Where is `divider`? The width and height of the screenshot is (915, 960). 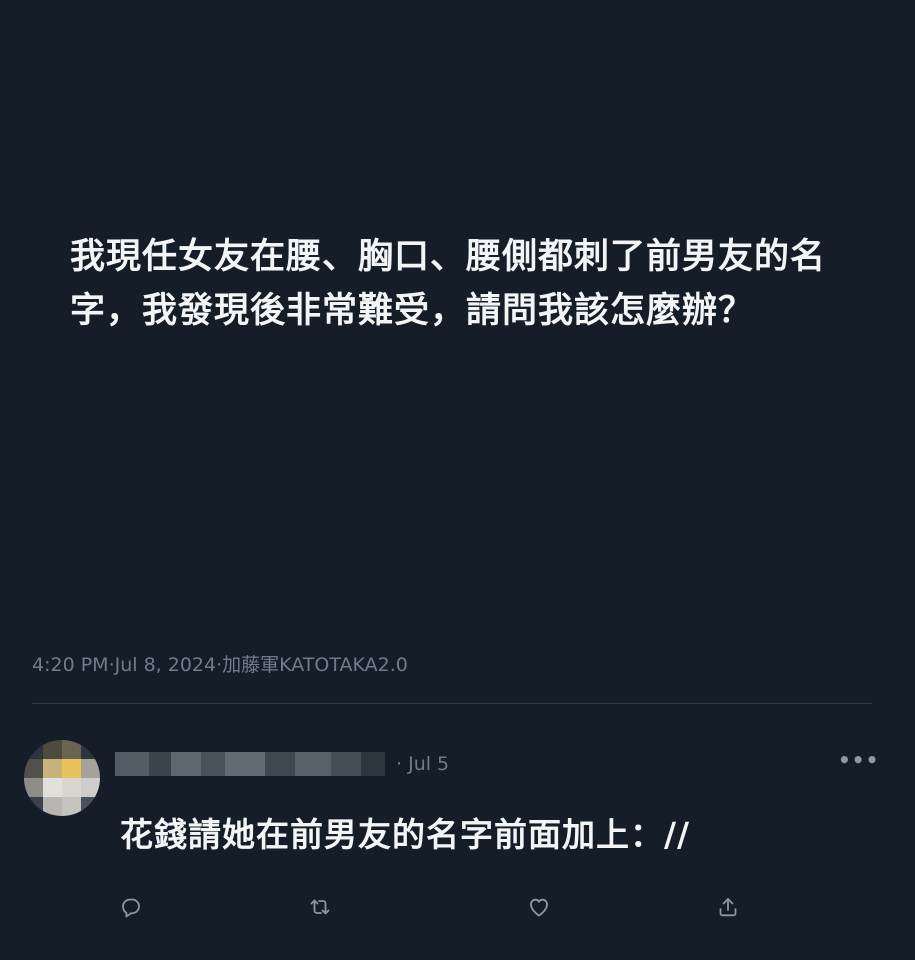
divider is located at coordinates (452, 703).